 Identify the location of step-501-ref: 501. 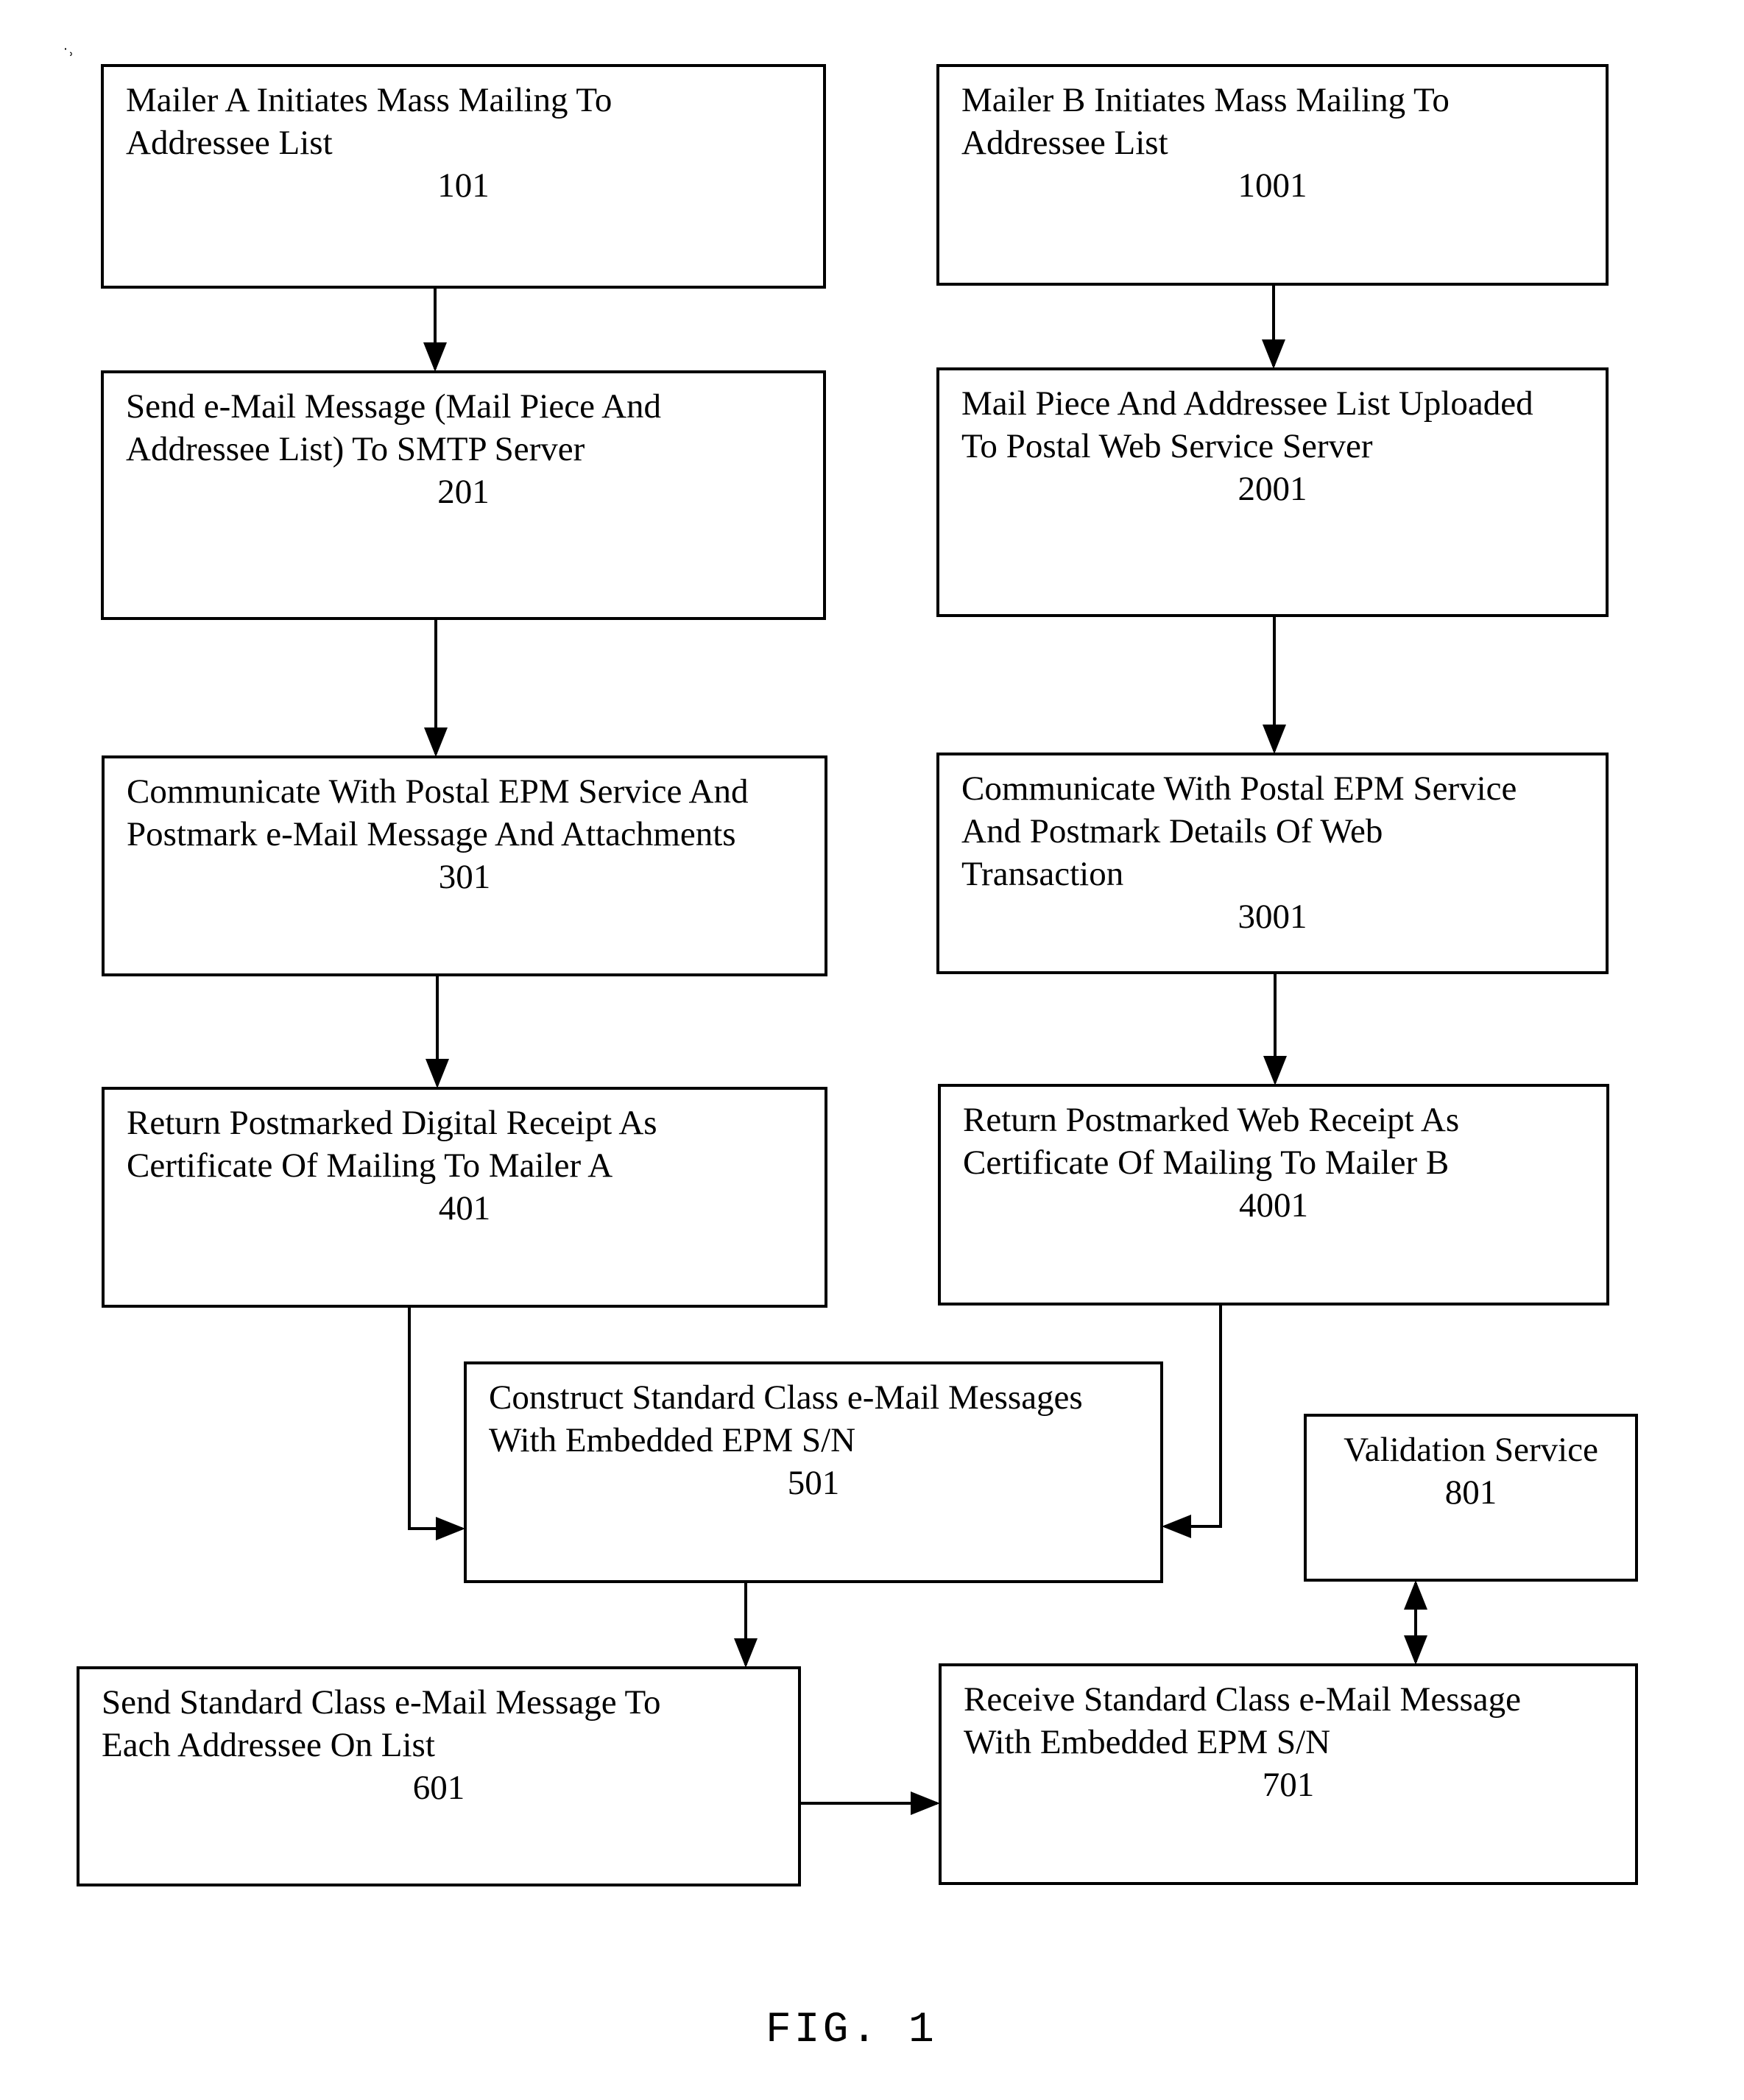
(813, 1483).